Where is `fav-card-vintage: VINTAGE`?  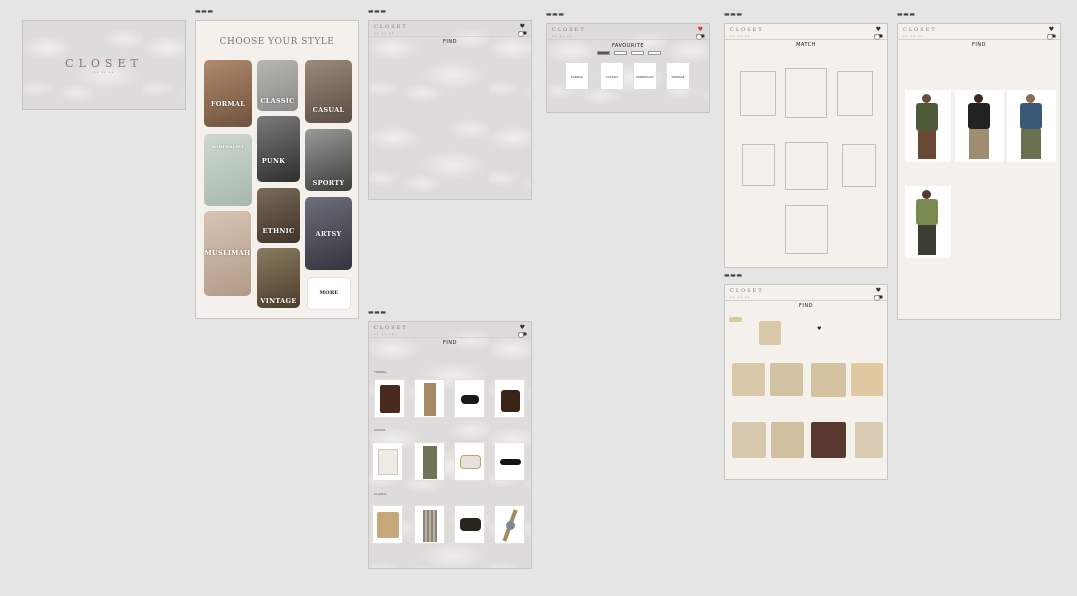 fav-card-vintage: VINTAGE is located at coordinates (678, 76).